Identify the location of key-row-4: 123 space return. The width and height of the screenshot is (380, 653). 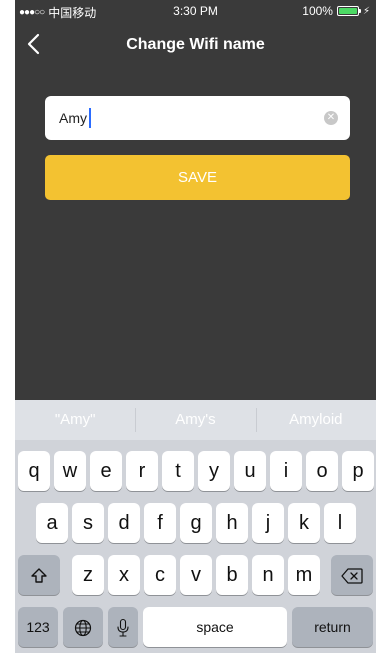
(195, 628).